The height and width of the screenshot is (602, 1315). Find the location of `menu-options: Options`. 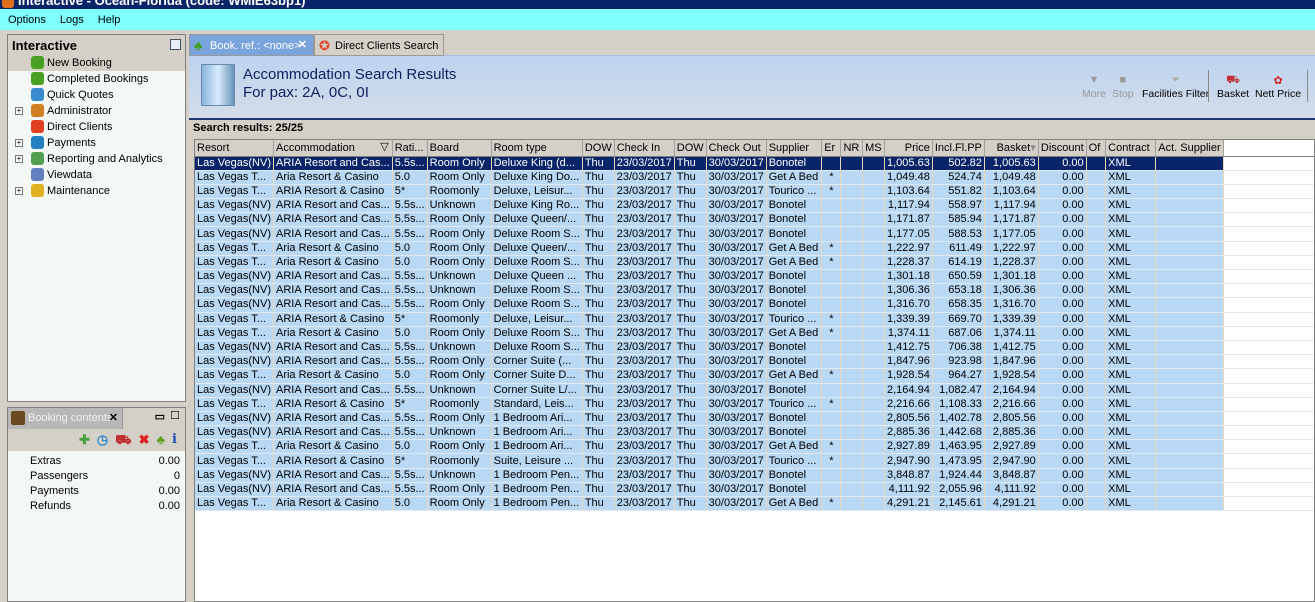

menu-options: Options is located at coordinates (27, 20).